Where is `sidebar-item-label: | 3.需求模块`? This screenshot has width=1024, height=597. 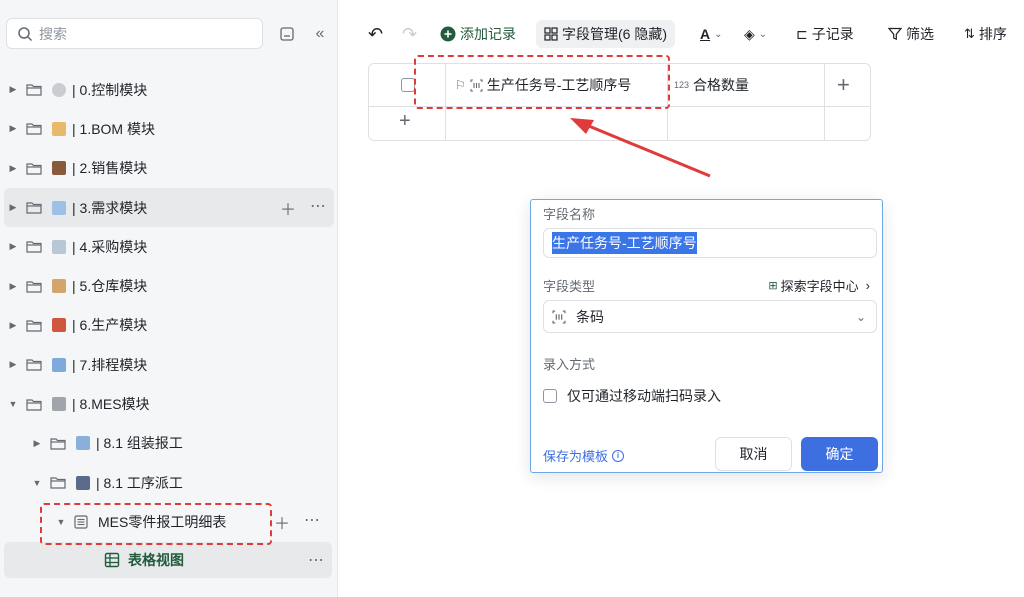 sidebar-item-label: | 3.需求模块 is located at coordinates (110, 207).